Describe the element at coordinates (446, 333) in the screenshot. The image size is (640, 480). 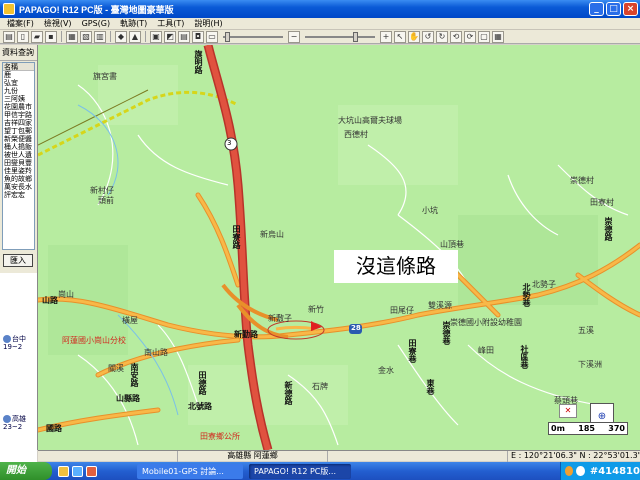
I see `road-label: 崇德巷` at that location.